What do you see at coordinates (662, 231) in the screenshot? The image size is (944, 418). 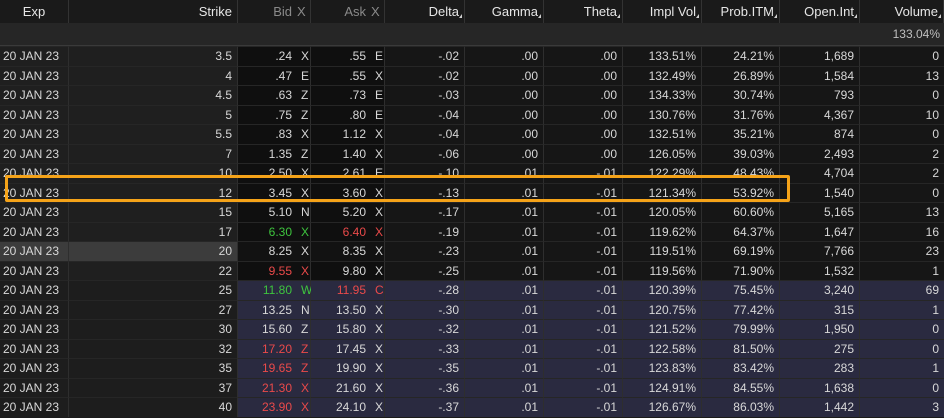 I see `impl-vol-cell: 119.62%` at bounding box center [662, 231].